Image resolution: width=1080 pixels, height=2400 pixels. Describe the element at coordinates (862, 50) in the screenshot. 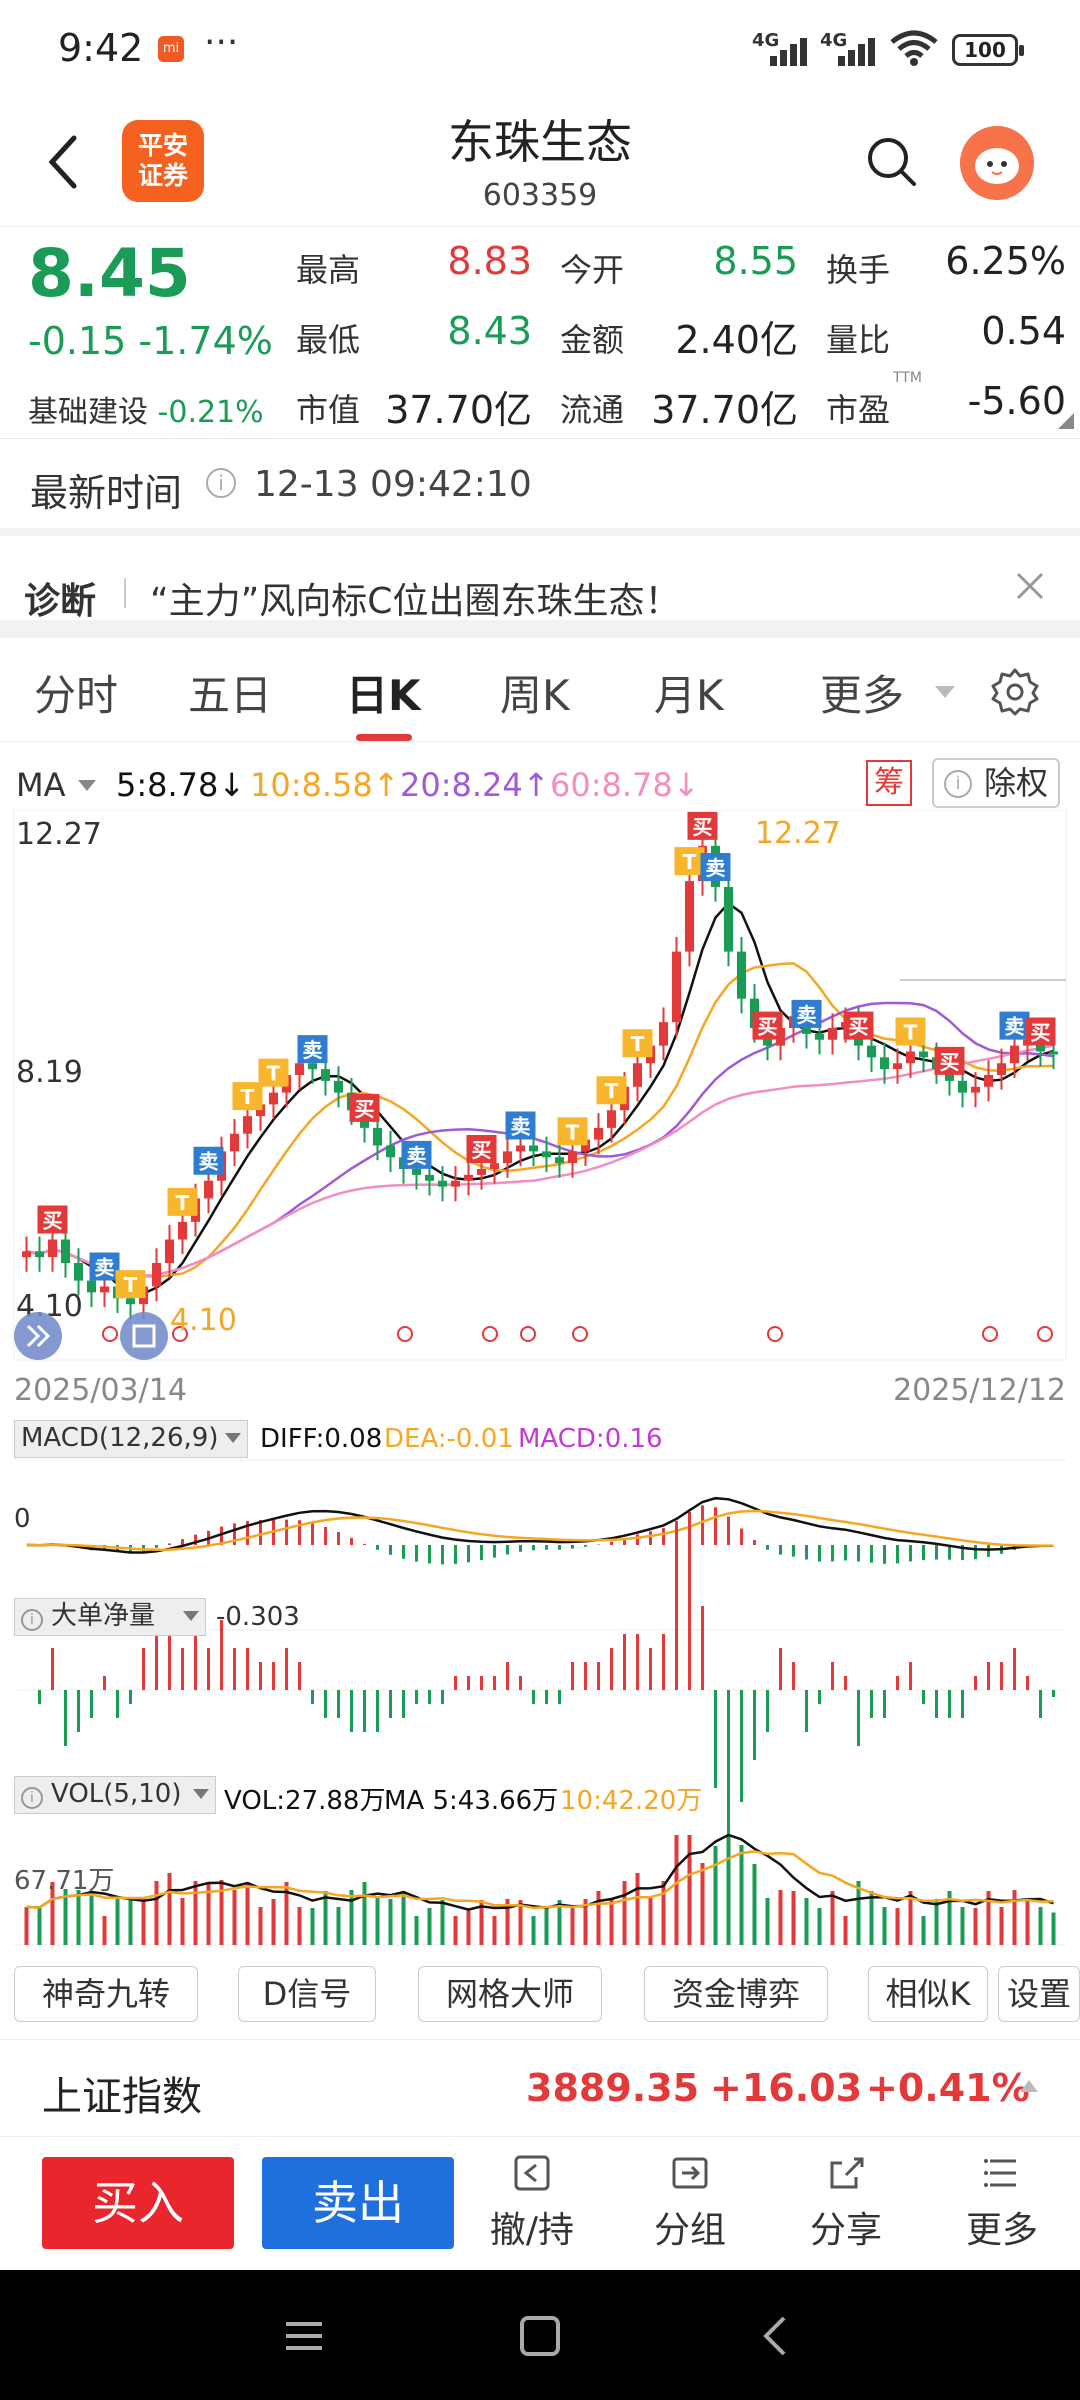

I see `signal-icon` at that location.